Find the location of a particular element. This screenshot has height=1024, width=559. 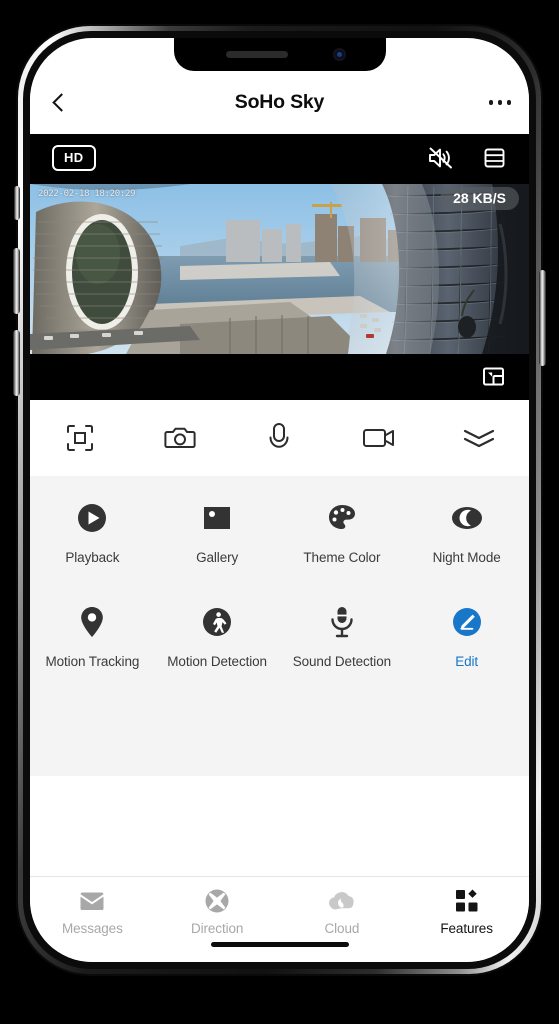

tab-label: Features is located at coordinates (466, 928).